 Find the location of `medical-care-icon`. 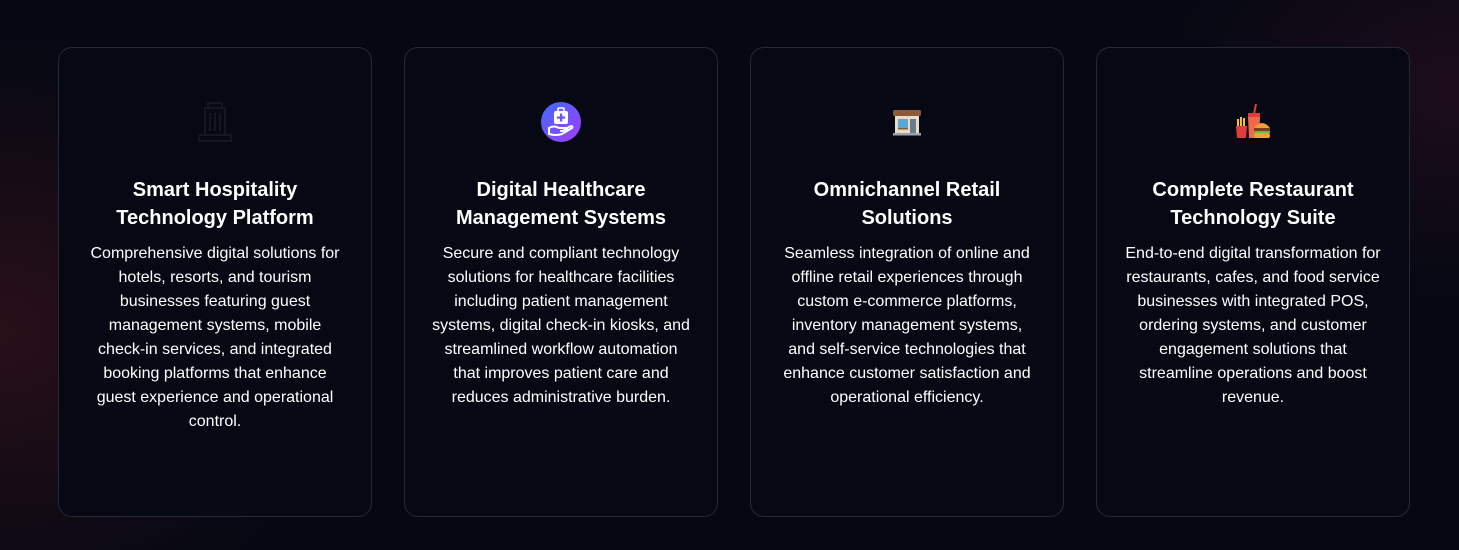

medical-care-icon is located at coordinates (561, 122).